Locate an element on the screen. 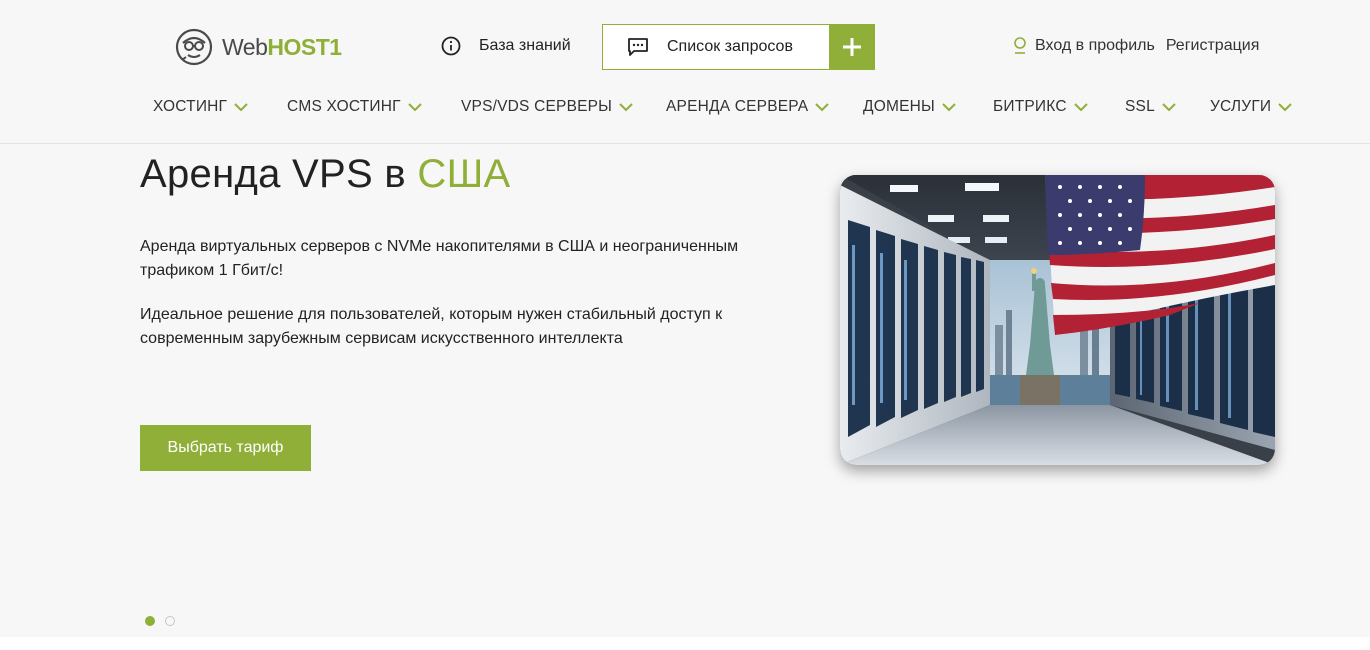 This screenshot has width=1370, height=650. knowledge-base-label: База знаний is located at coordinates (525, 45).